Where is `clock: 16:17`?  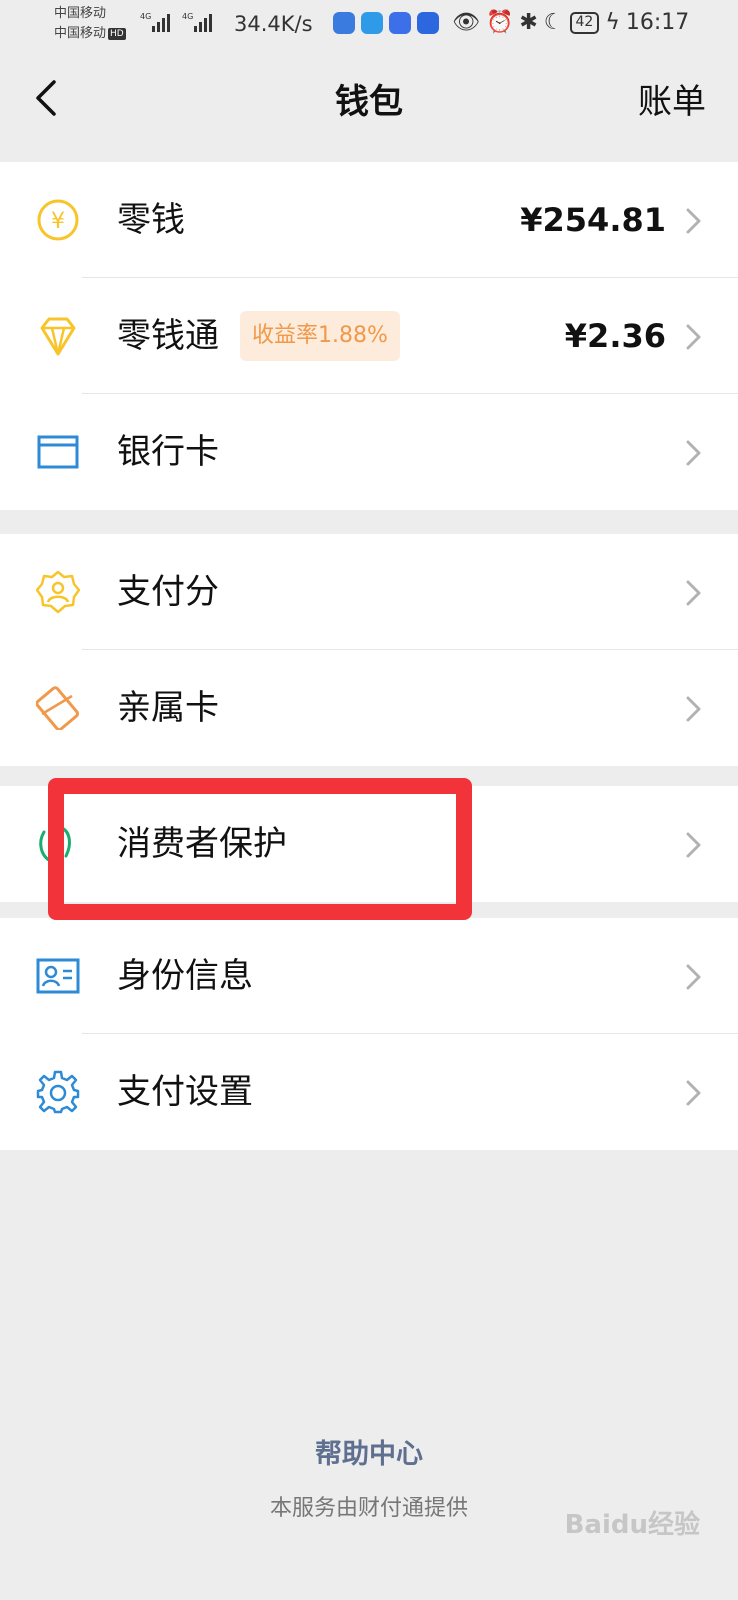 clock: 16:17 is located at coordinates (657, 22).